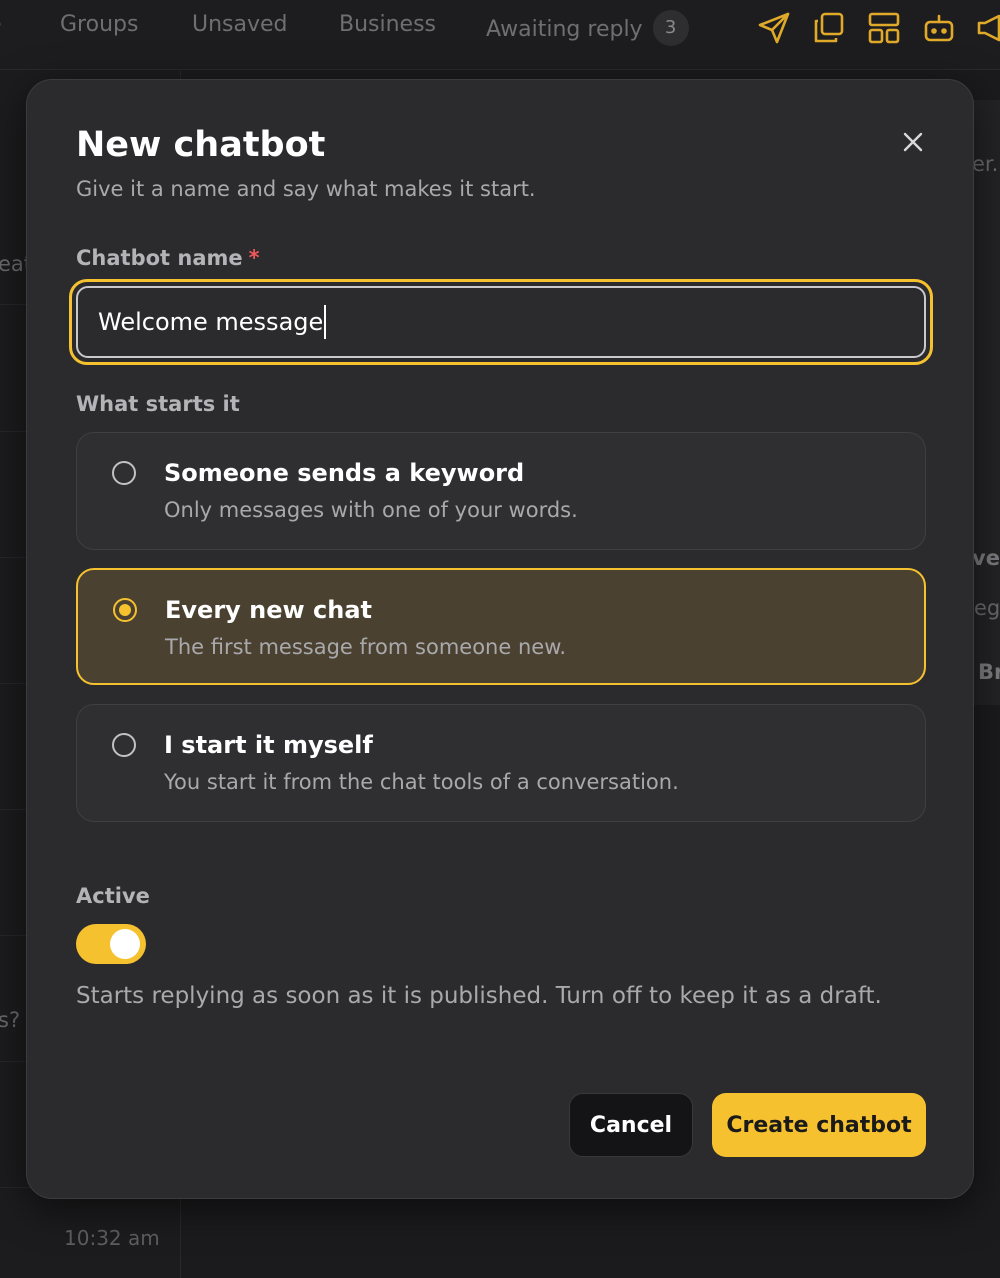  I want to click on close-button, so click(913, 142).